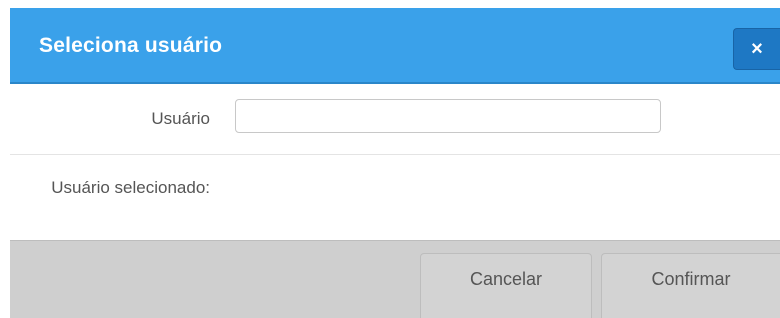  I want to click on selected-user-label: Usuário selecionado:, so click(130, 187).